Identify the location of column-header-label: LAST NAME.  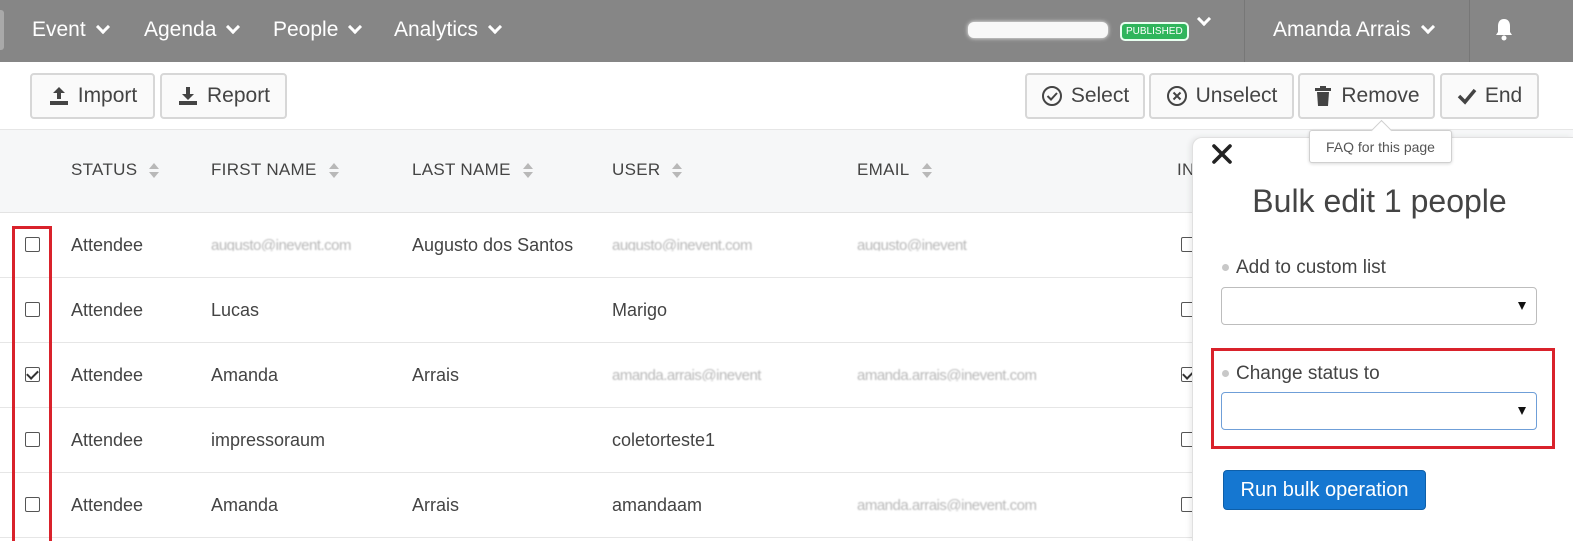
(461, 169).